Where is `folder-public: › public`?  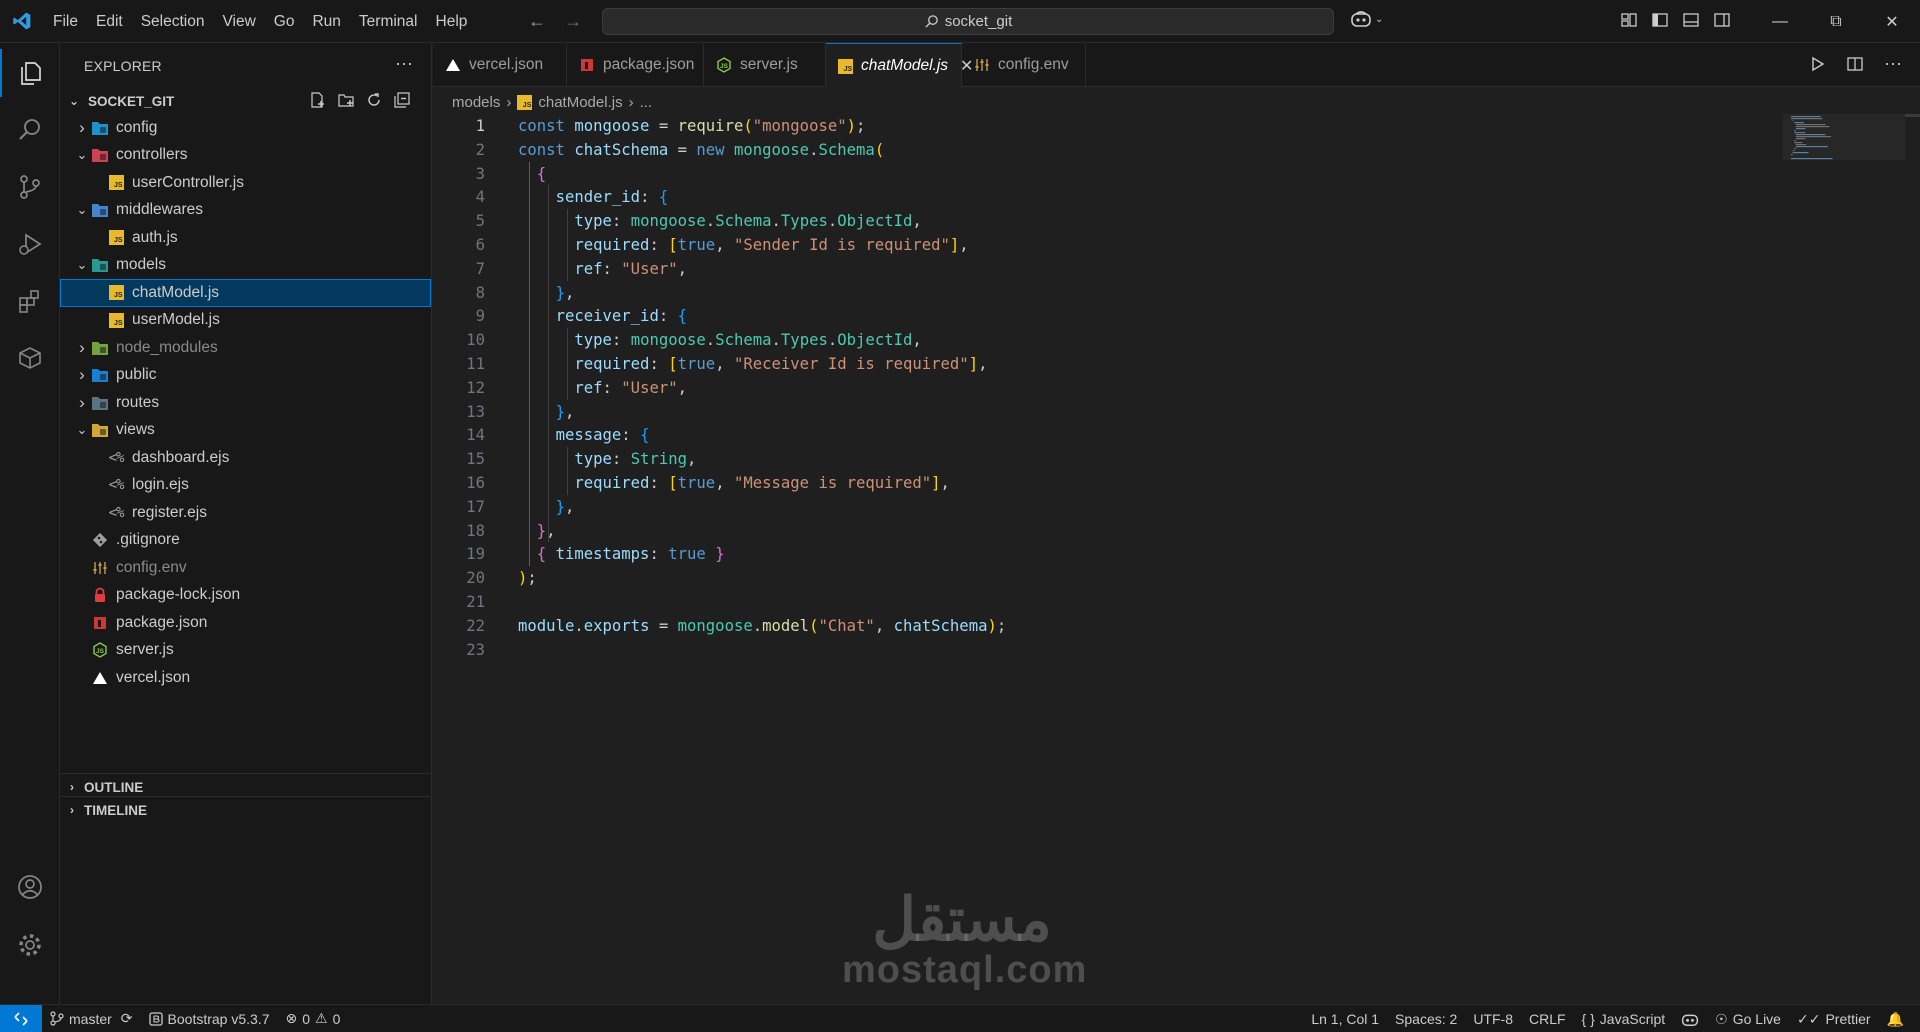 folder-public: › public is located at coordinates (245, 376).